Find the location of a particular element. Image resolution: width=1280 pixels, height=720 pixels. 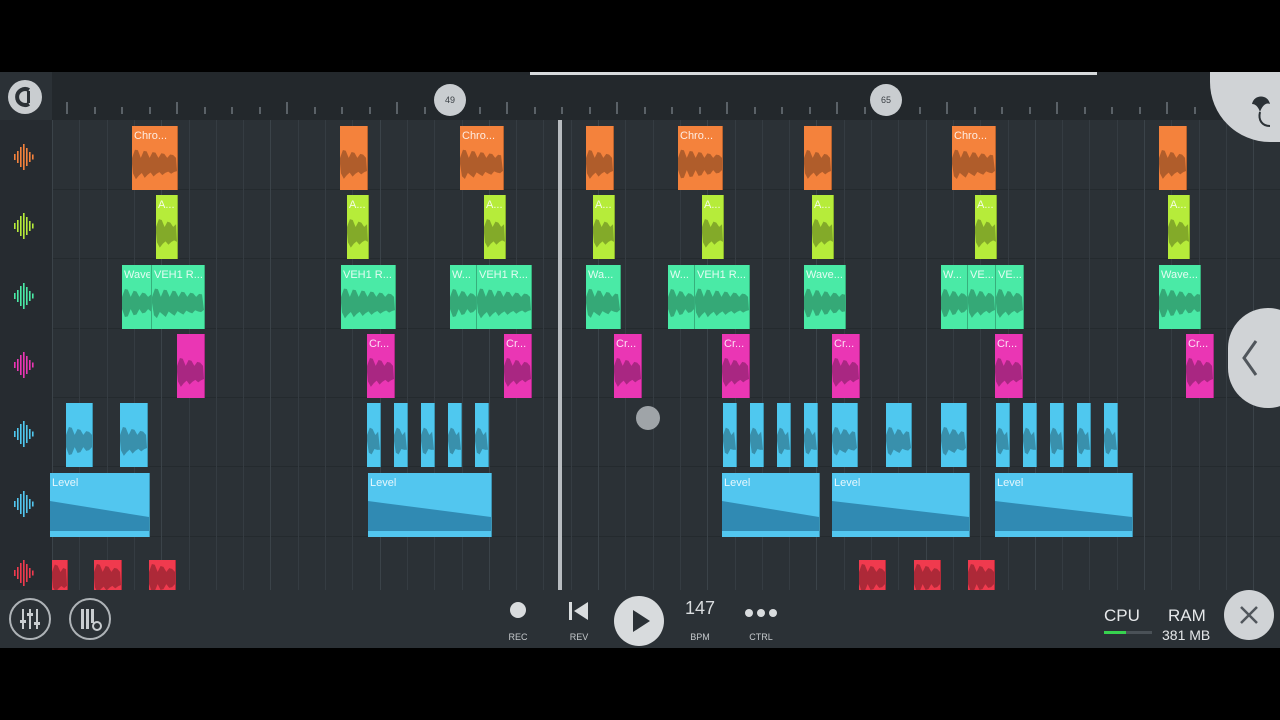

piano-settings-button is located at coordinates (90, 619).